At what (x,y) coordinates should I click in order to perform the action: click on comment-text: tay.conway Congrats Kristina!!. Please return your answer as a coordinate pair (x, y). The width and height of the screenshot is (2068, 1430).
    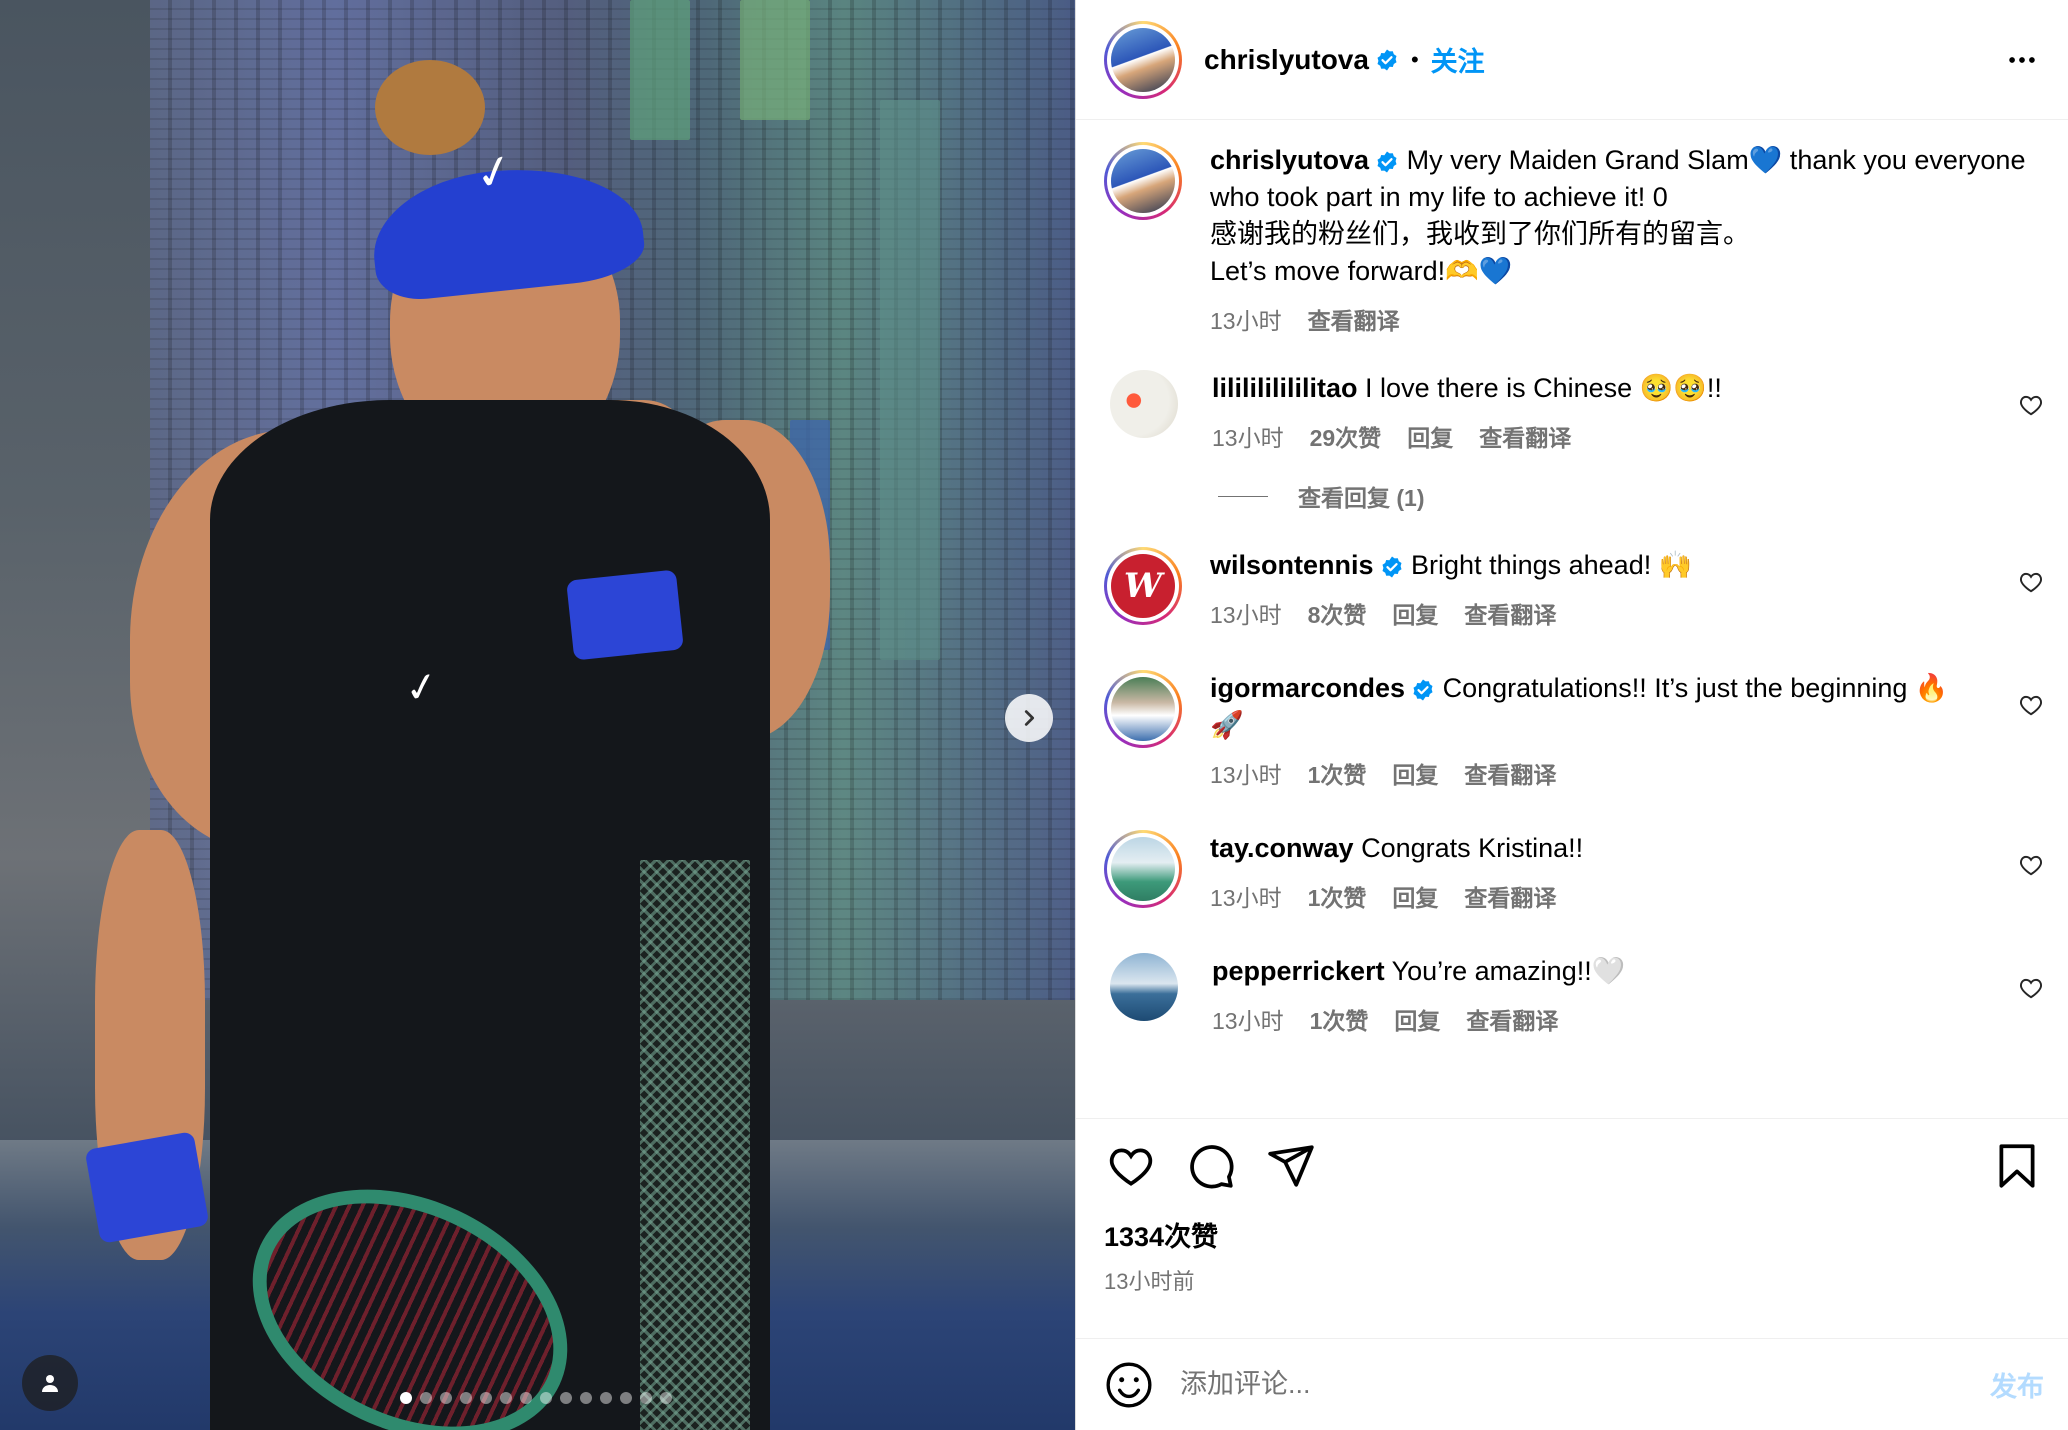
    Looking at the image, I should click on (1592, 848).